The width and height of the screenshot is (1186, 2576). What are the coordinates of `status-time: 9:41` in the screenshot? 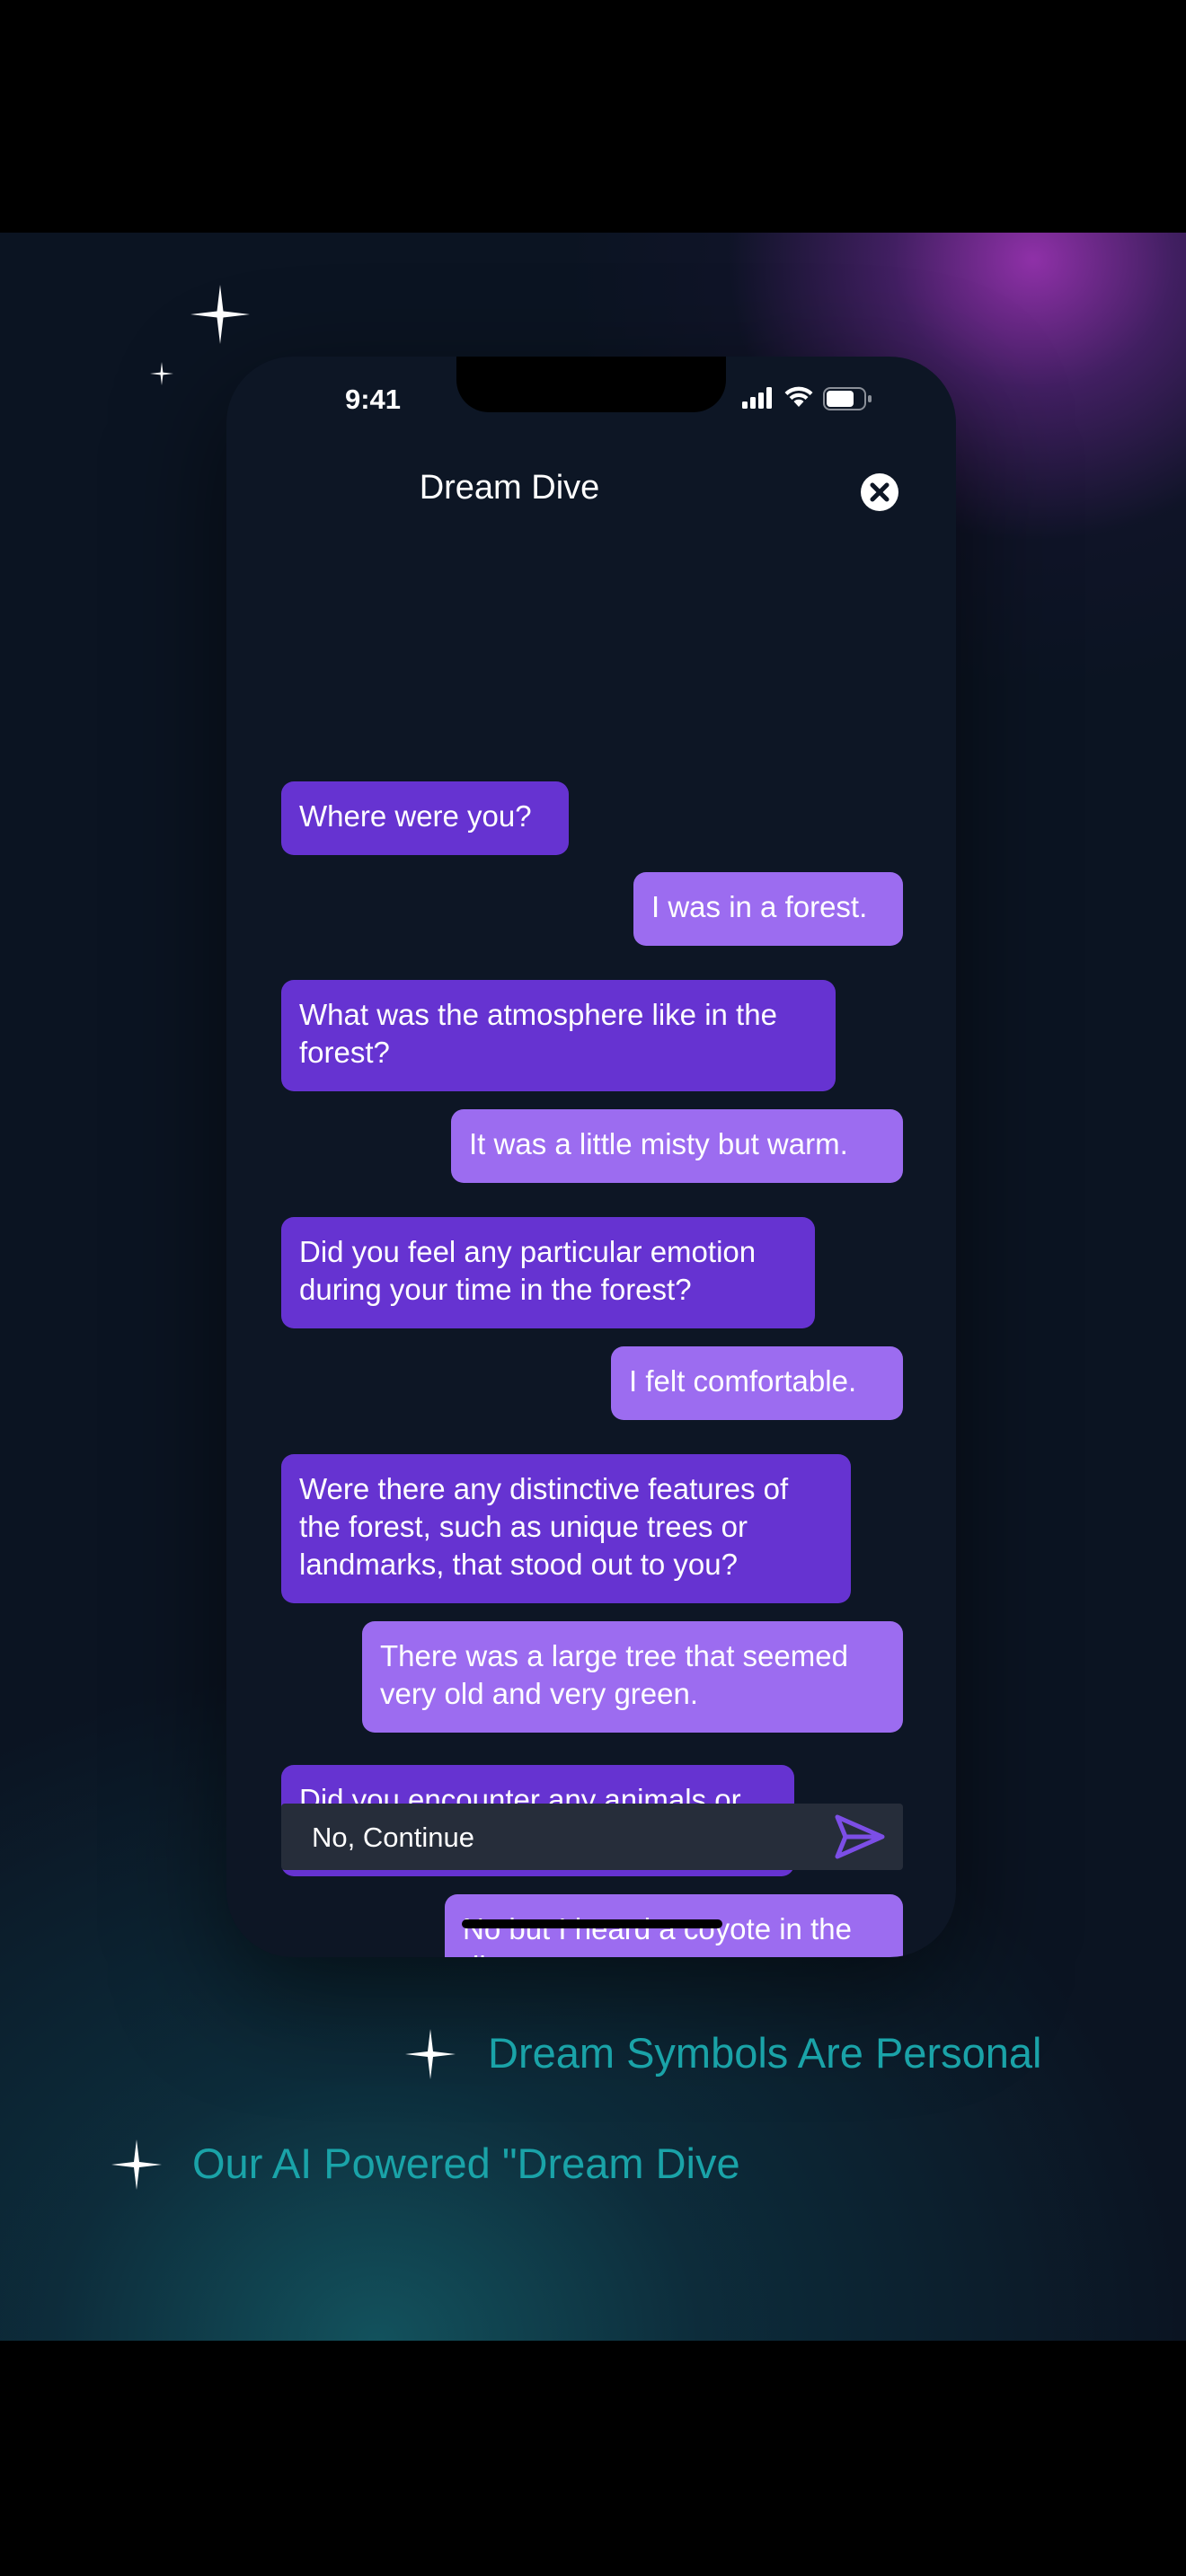 It's located at (373, 399).